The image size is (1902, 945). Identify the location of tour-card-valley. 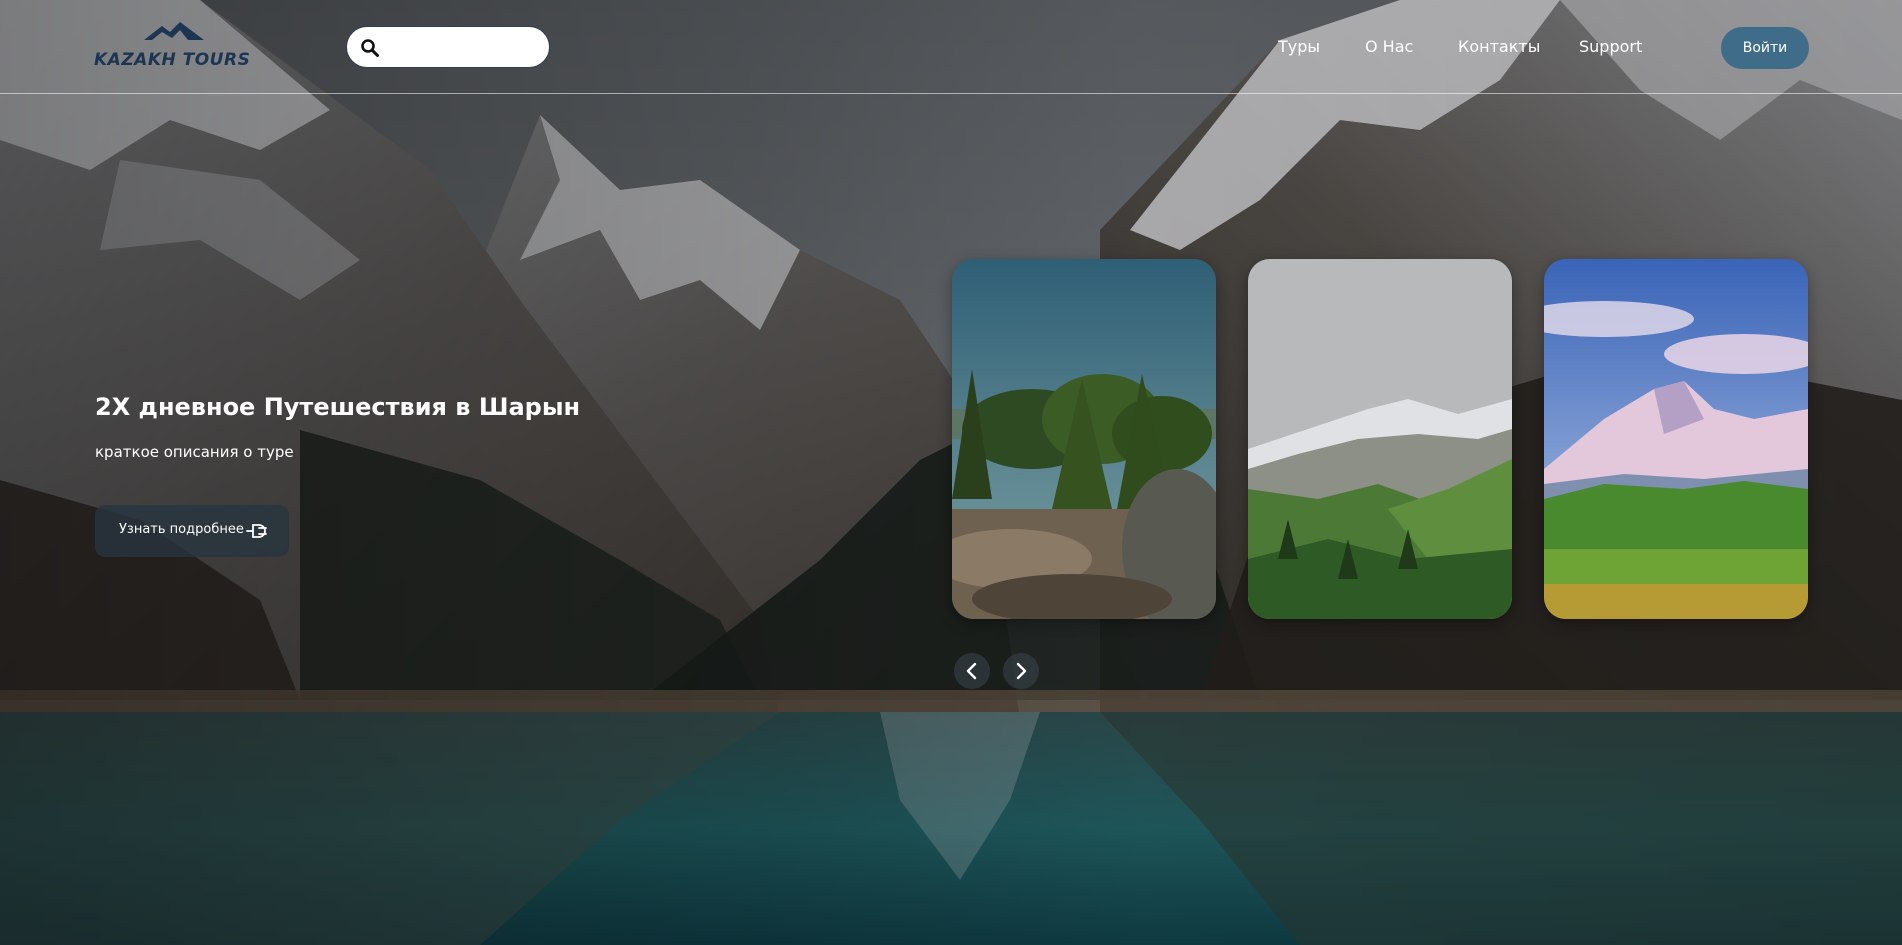
(1380, 439).